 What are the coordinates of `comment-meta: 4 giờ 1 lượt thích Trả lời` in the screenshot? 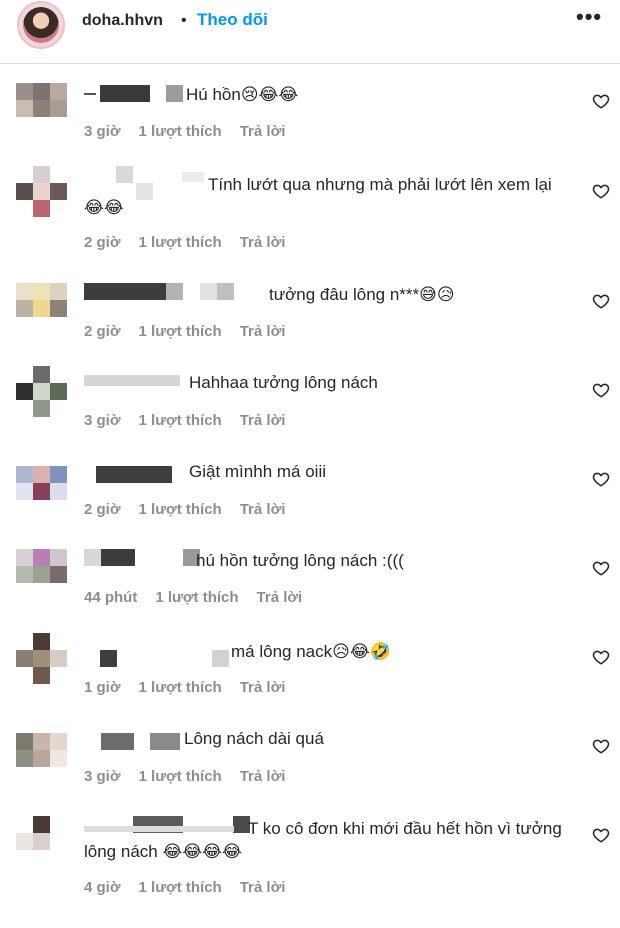 It's located at (193, 887).